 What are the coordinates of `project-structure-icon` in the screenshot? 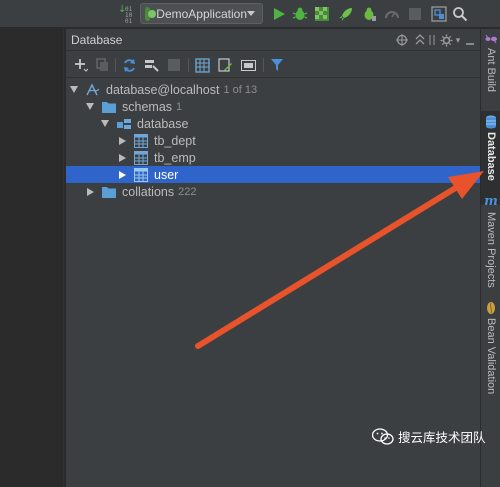 It's located at (439, 14).